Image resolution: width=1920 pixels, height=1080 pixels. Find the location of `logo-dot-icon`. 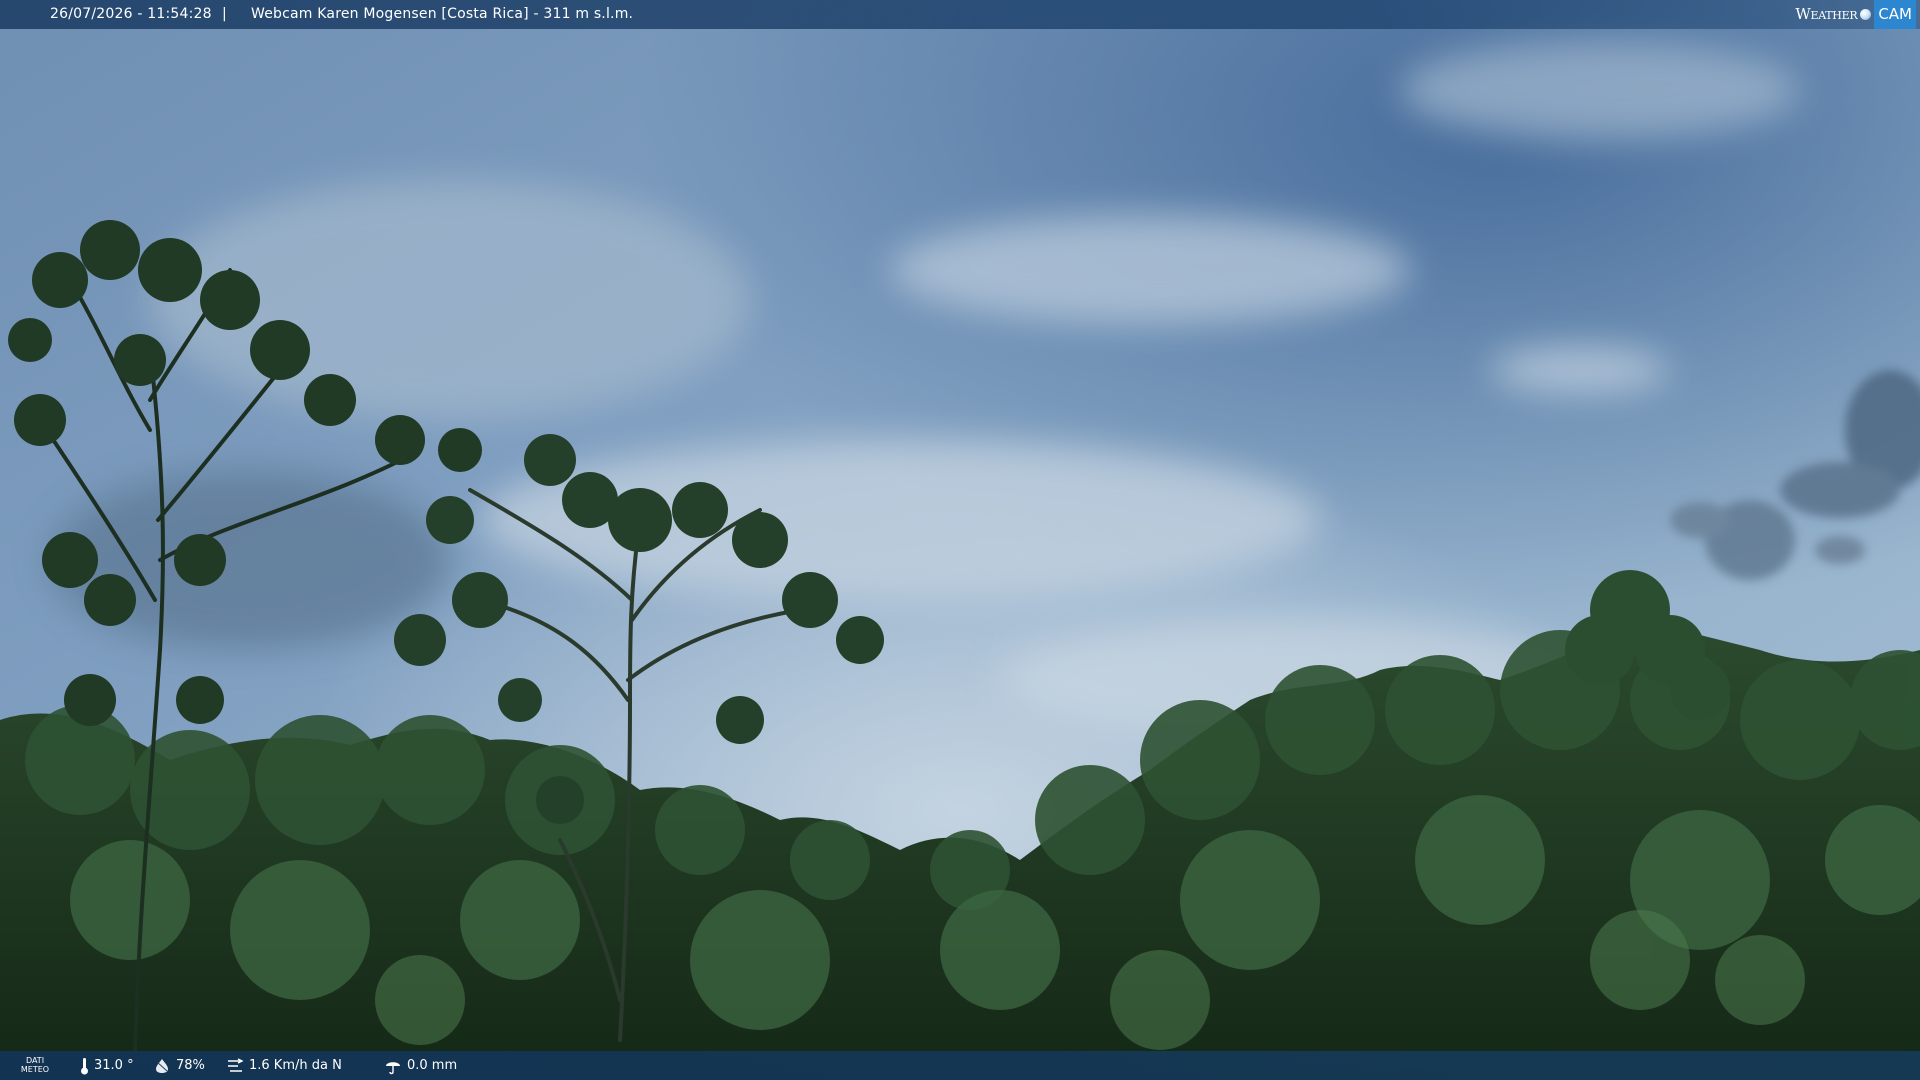

logo-dot-icon is located at coordinates (1866, 14).